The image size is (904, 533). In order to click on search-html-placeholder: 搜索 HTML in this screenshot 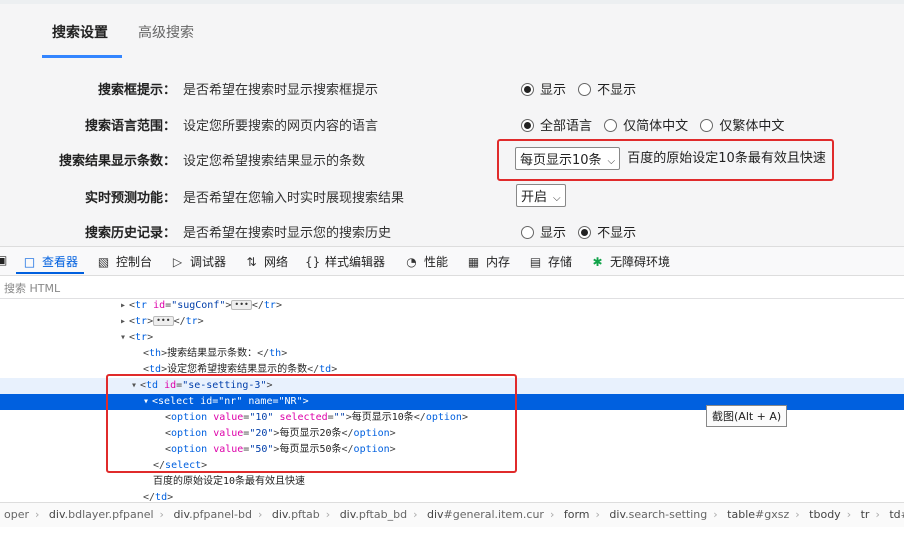, I will do `click(32, 288)`.